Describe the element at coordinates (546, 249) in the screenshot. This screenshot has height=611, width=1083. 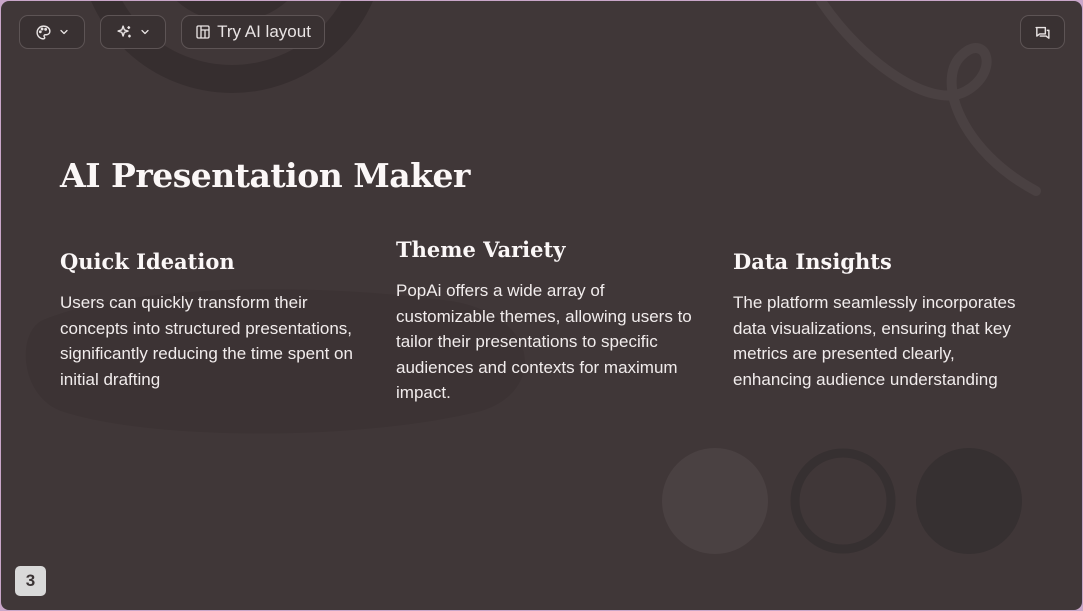
I see `column-heading: Theme Variety` at that location.